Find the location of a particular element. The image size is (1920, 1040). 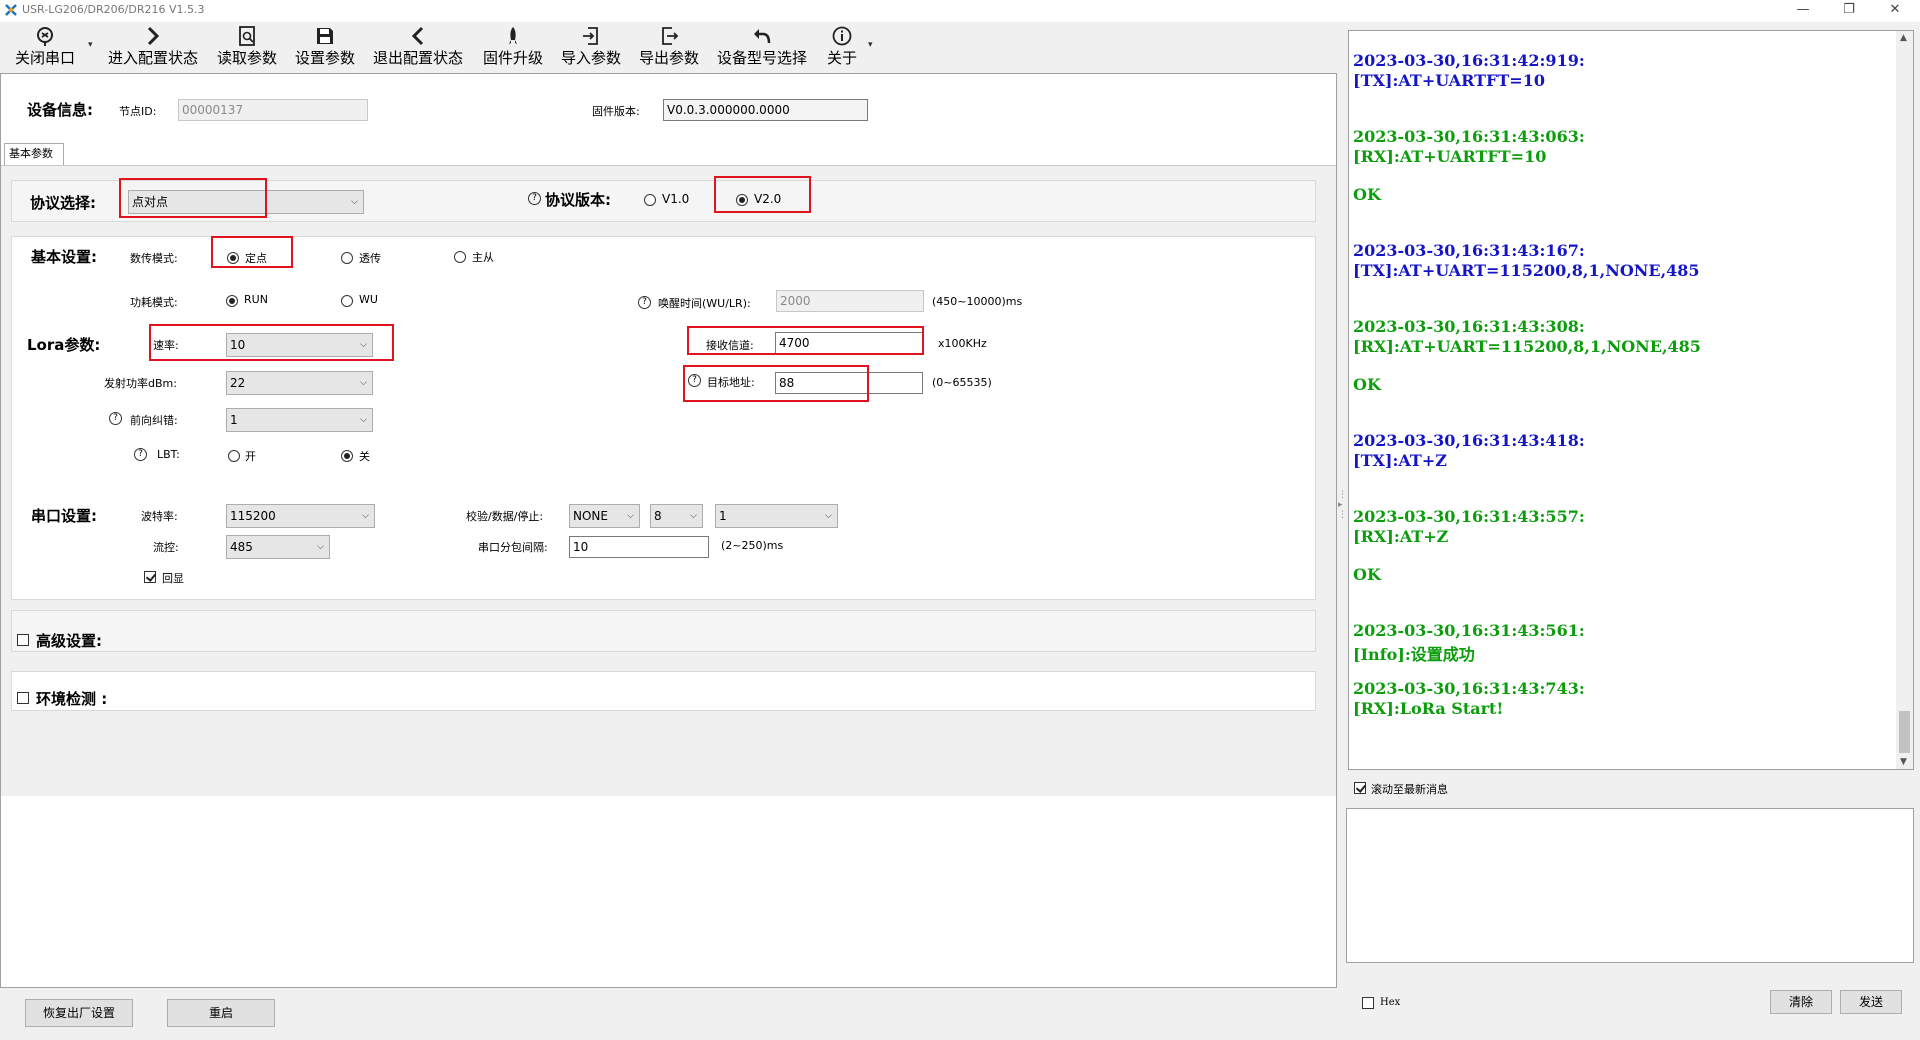

log-scrollbar: ▲ ▼ is located at coordinates (1904, 400).